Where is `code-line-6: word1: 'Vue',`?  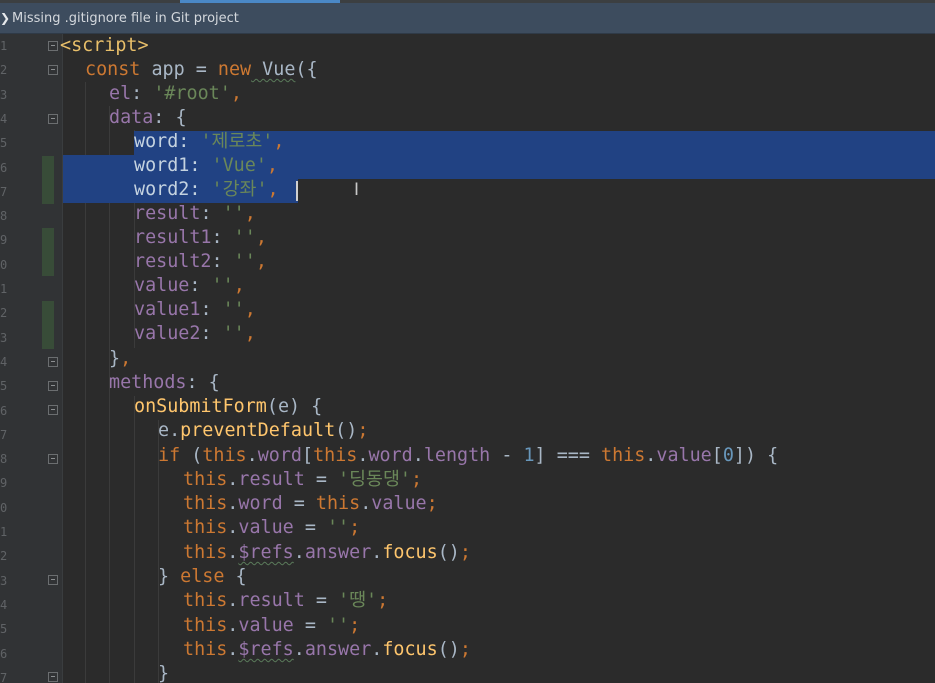
code-line-6: word1: 'Vue', is located at coordinates (534, 166).